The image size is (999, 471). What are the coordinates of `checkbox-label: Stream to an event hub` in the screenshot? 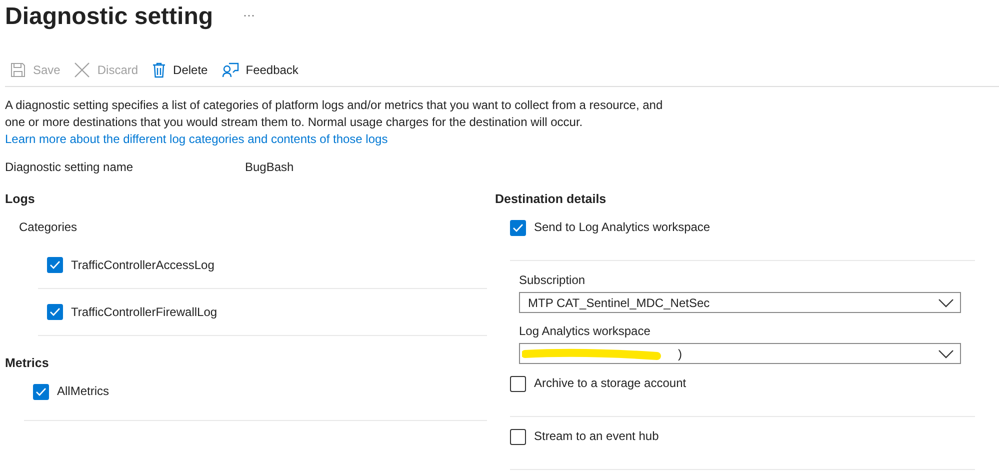 It's located at (596, 436).